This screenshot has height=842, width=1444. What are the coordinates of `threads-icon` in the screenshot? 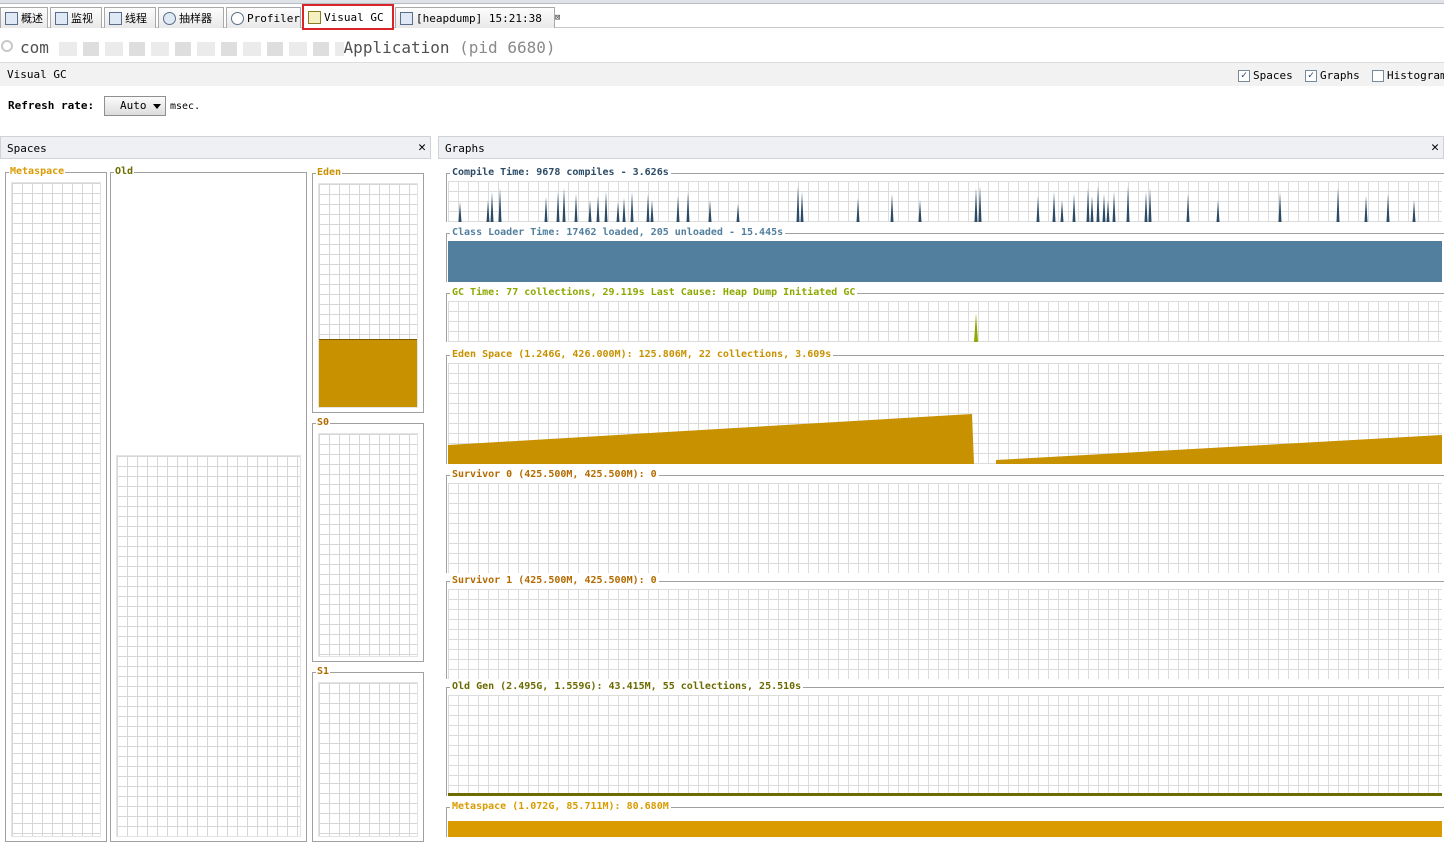 It's located at (115, 18).